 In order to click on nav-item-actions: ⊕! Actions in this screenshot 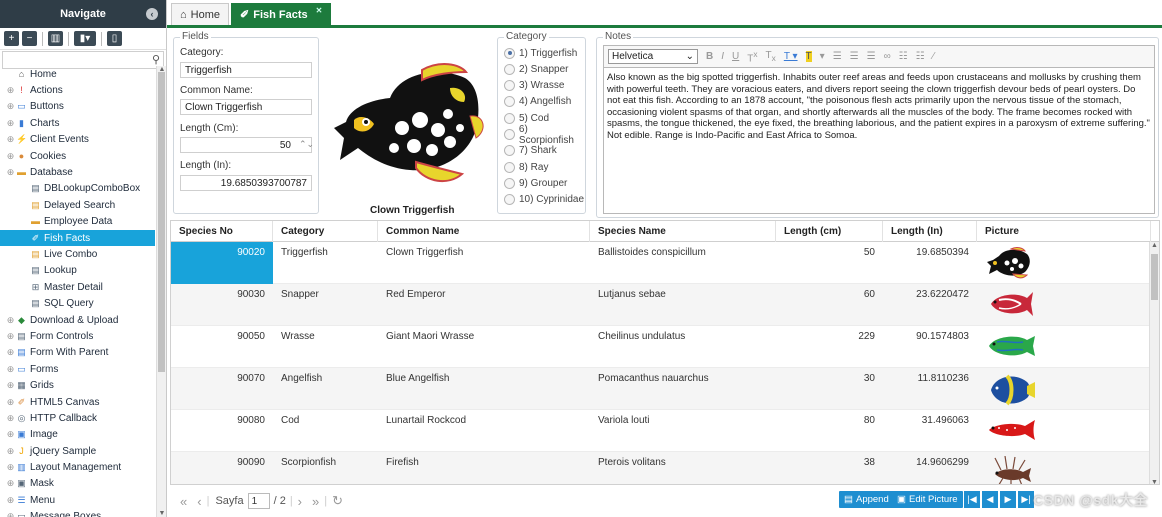, I will do `click(77, 90)`.